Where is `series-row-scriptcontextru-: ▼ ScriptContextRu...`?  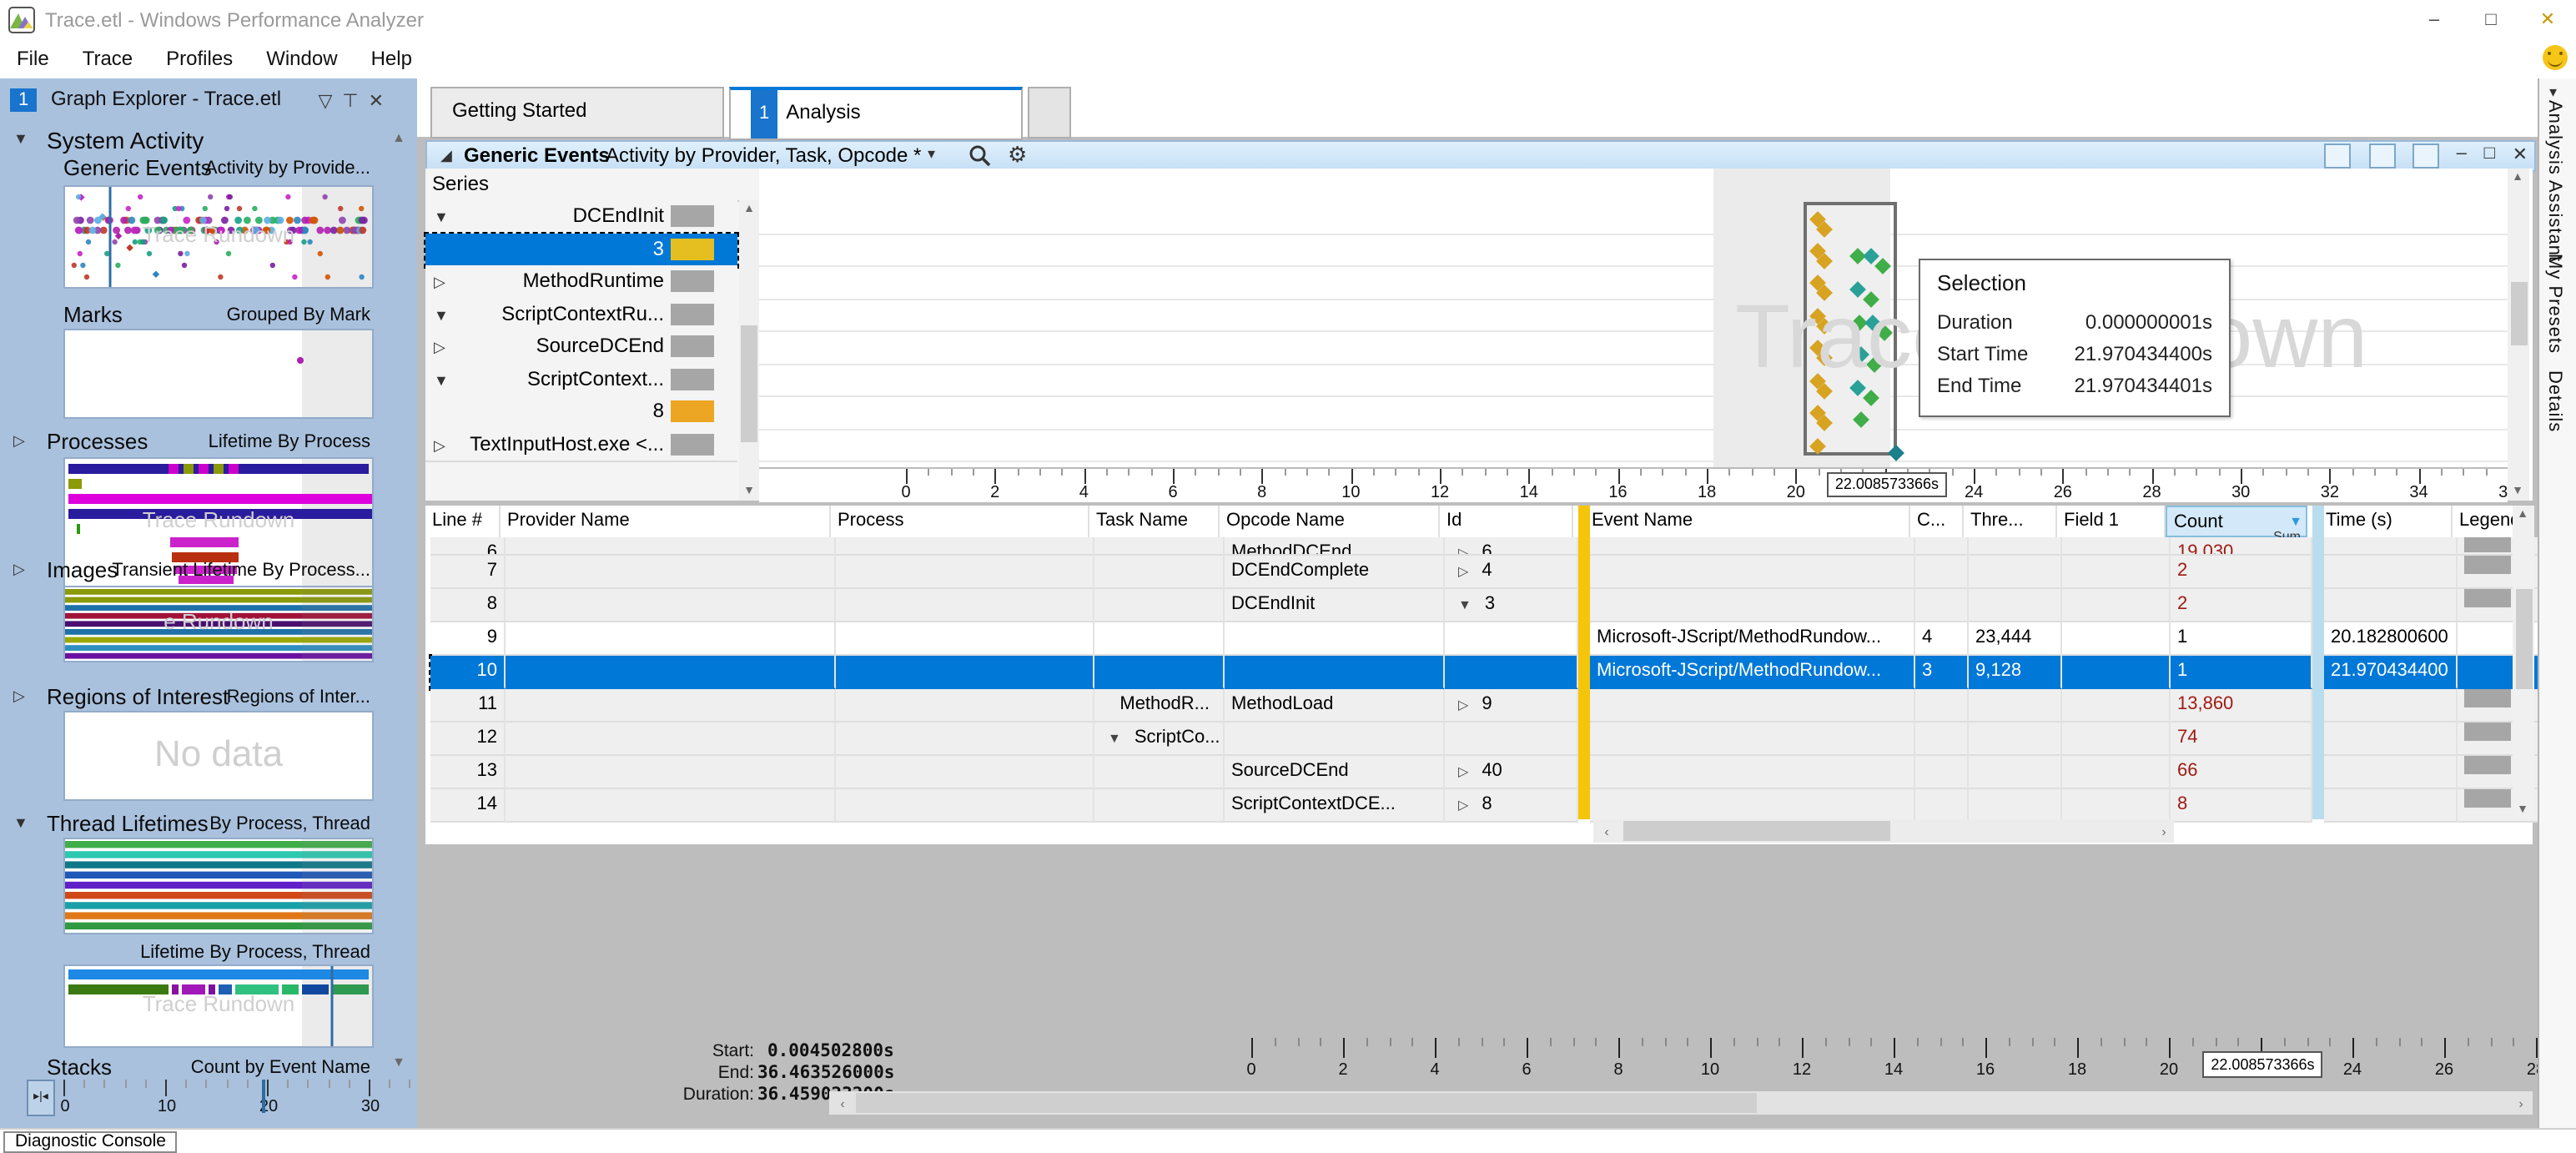
series-row-scriptcontextru-: ▼ ScriptContextRu... is located at coordinates (581, 315).